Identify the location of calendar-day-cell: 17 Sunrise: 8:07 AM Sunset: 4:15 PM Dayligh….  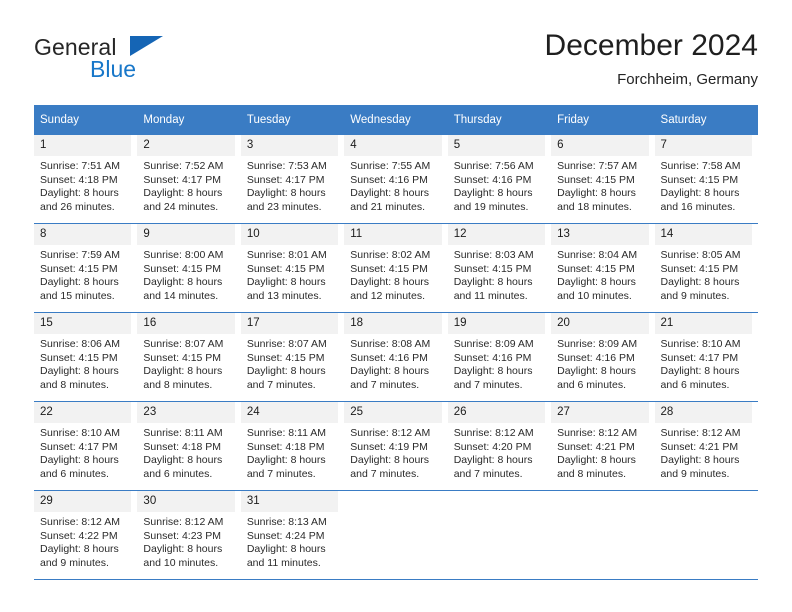
(292, 357).